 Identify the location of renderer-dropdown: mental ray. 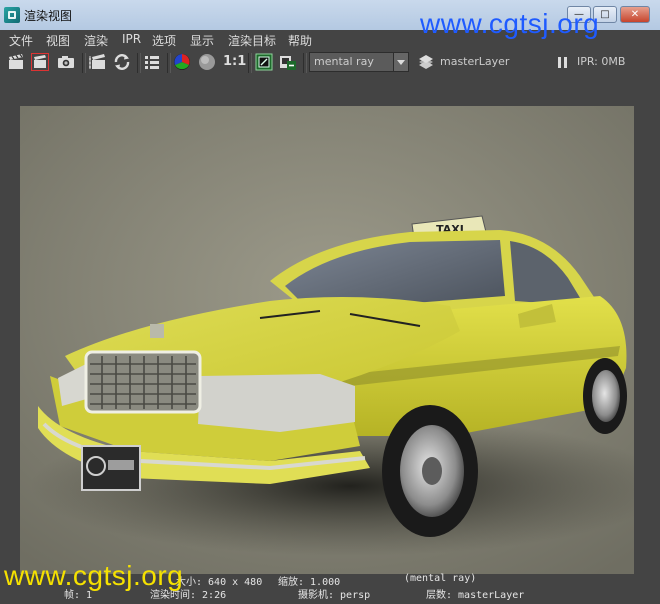
(359, 62).